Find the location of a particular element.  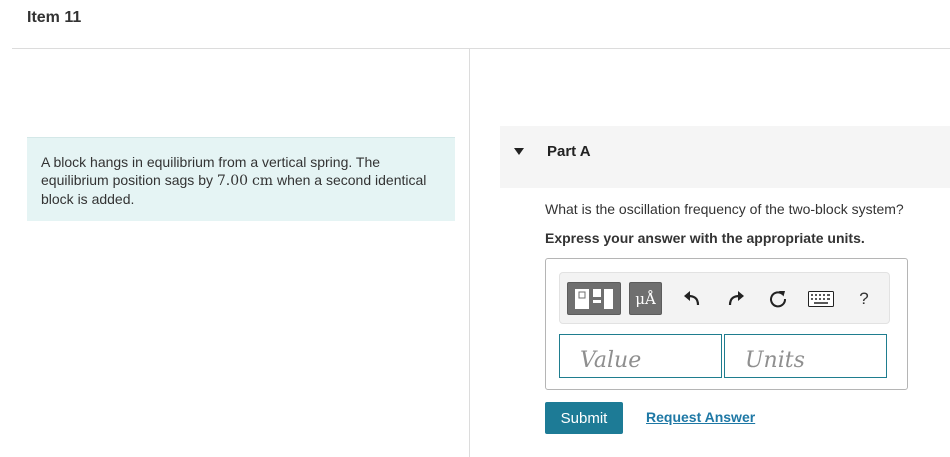

reset-icon is located at coordinates (778, 299).